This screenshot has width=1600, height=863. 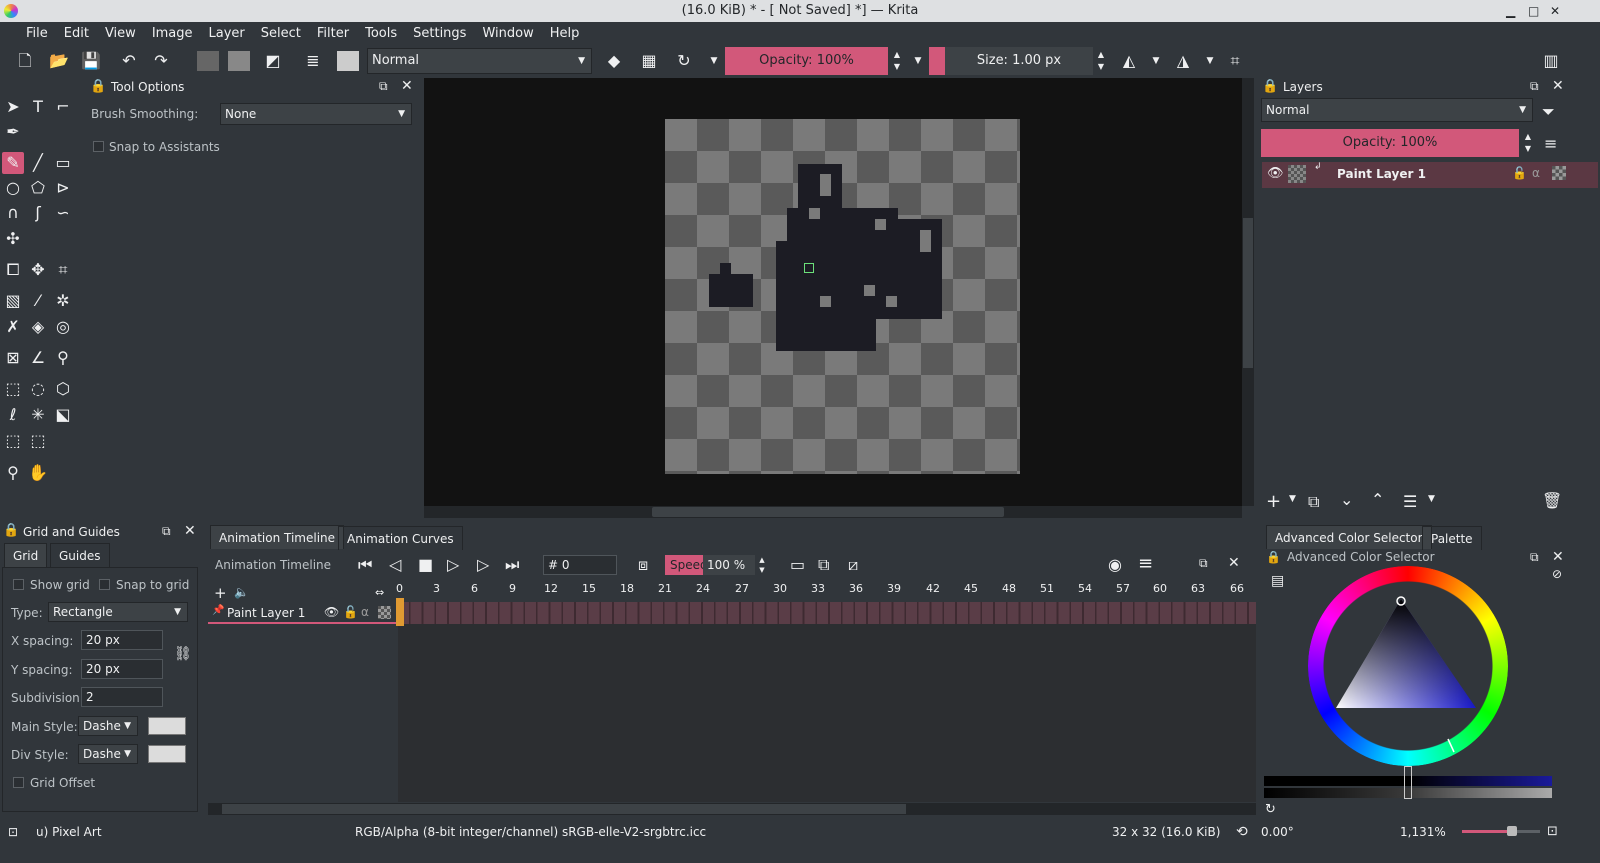 I want to click on open-document-icon: 📂, so click(x=59, y=61).